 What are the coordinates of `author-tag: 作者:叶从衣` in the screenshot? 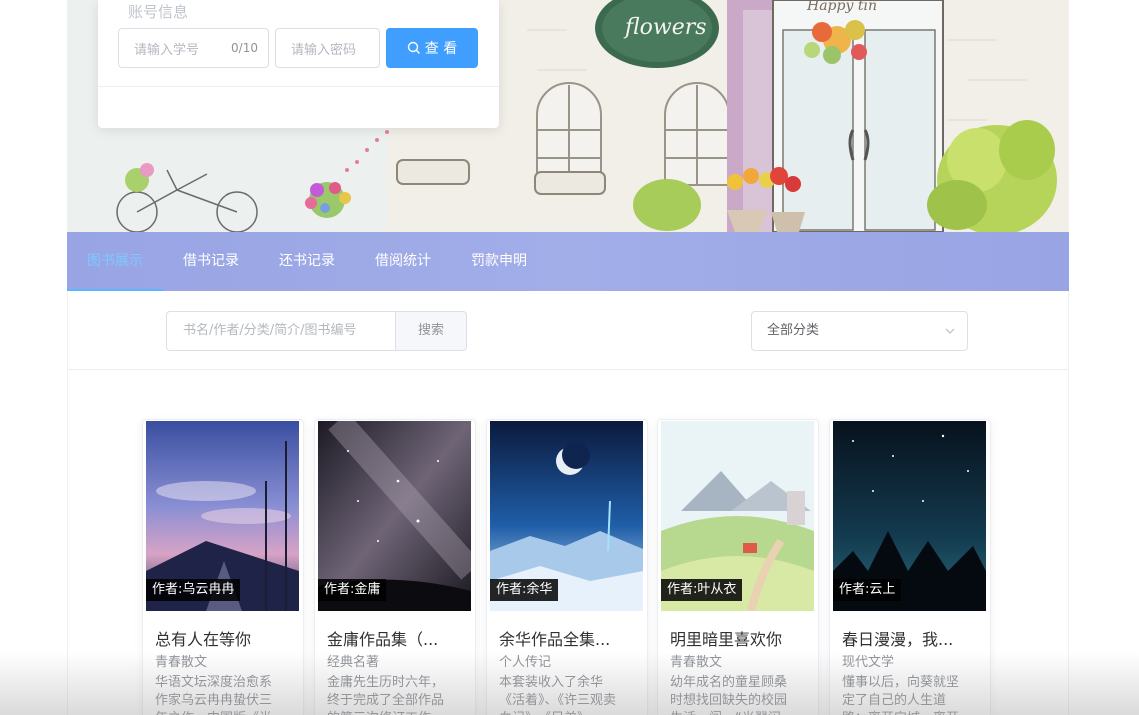 It's located at (702, 590).